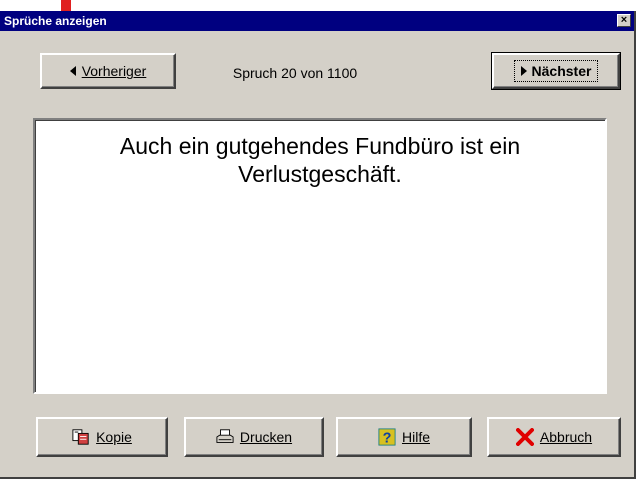  What do you see at coordinates (114, 437) in the screenshot?
I see `copy-label: Kopie` at bounding box center [114, 437].